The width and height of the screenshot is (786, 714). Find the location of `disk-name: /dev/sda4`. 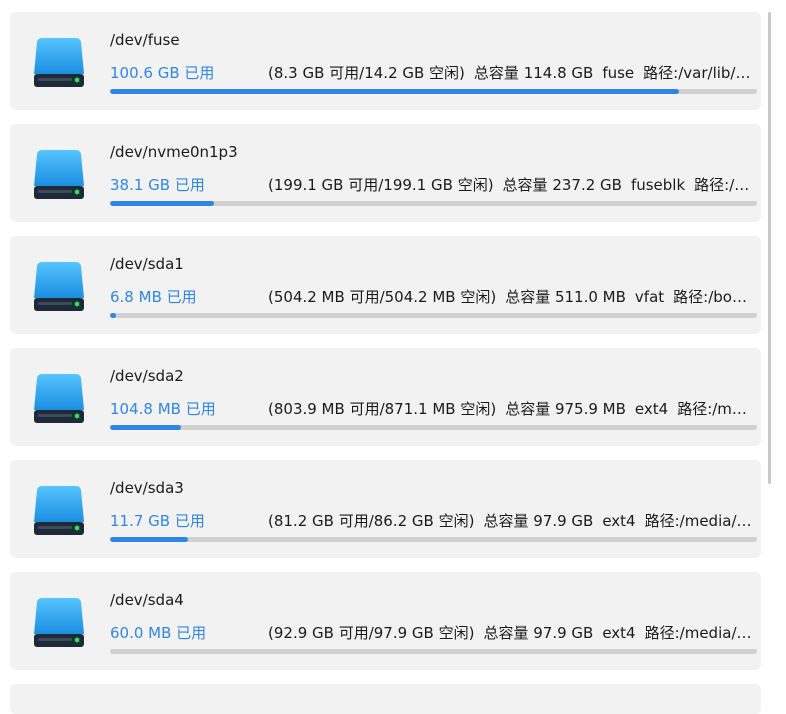

disk-name: /dev/sda4 is located at coordinates (147, 600).